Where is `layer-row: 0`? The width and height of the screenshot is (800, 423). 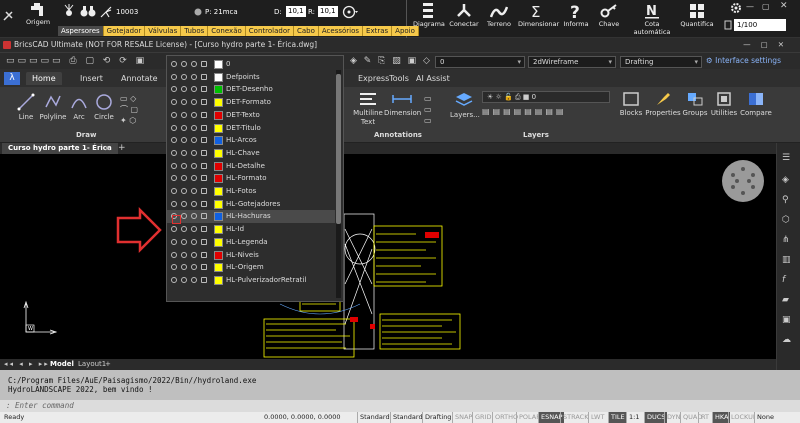 layer-row: 0 is located at coordinates (251, 64).